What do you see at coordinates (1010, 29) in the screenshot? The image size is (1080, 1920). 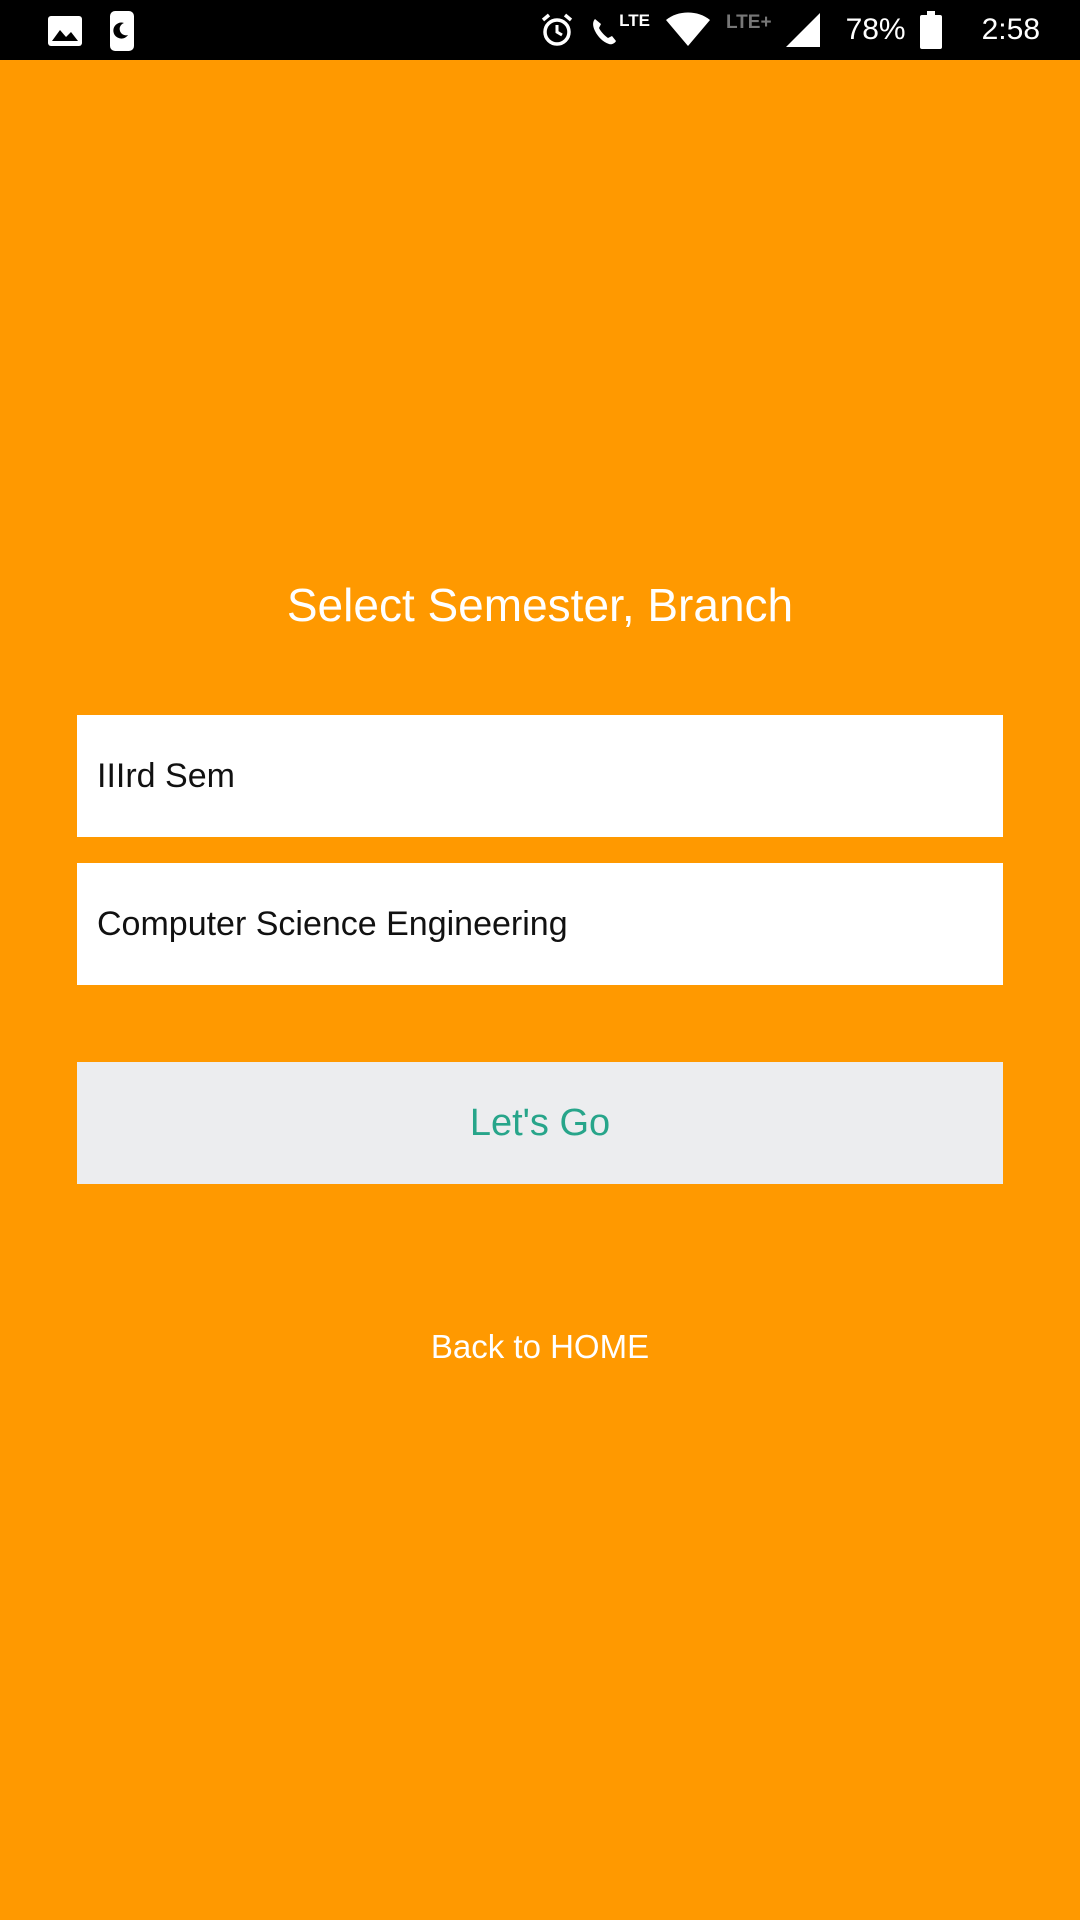 I see `clock: 2:58` at bounding box center [1010, 29].